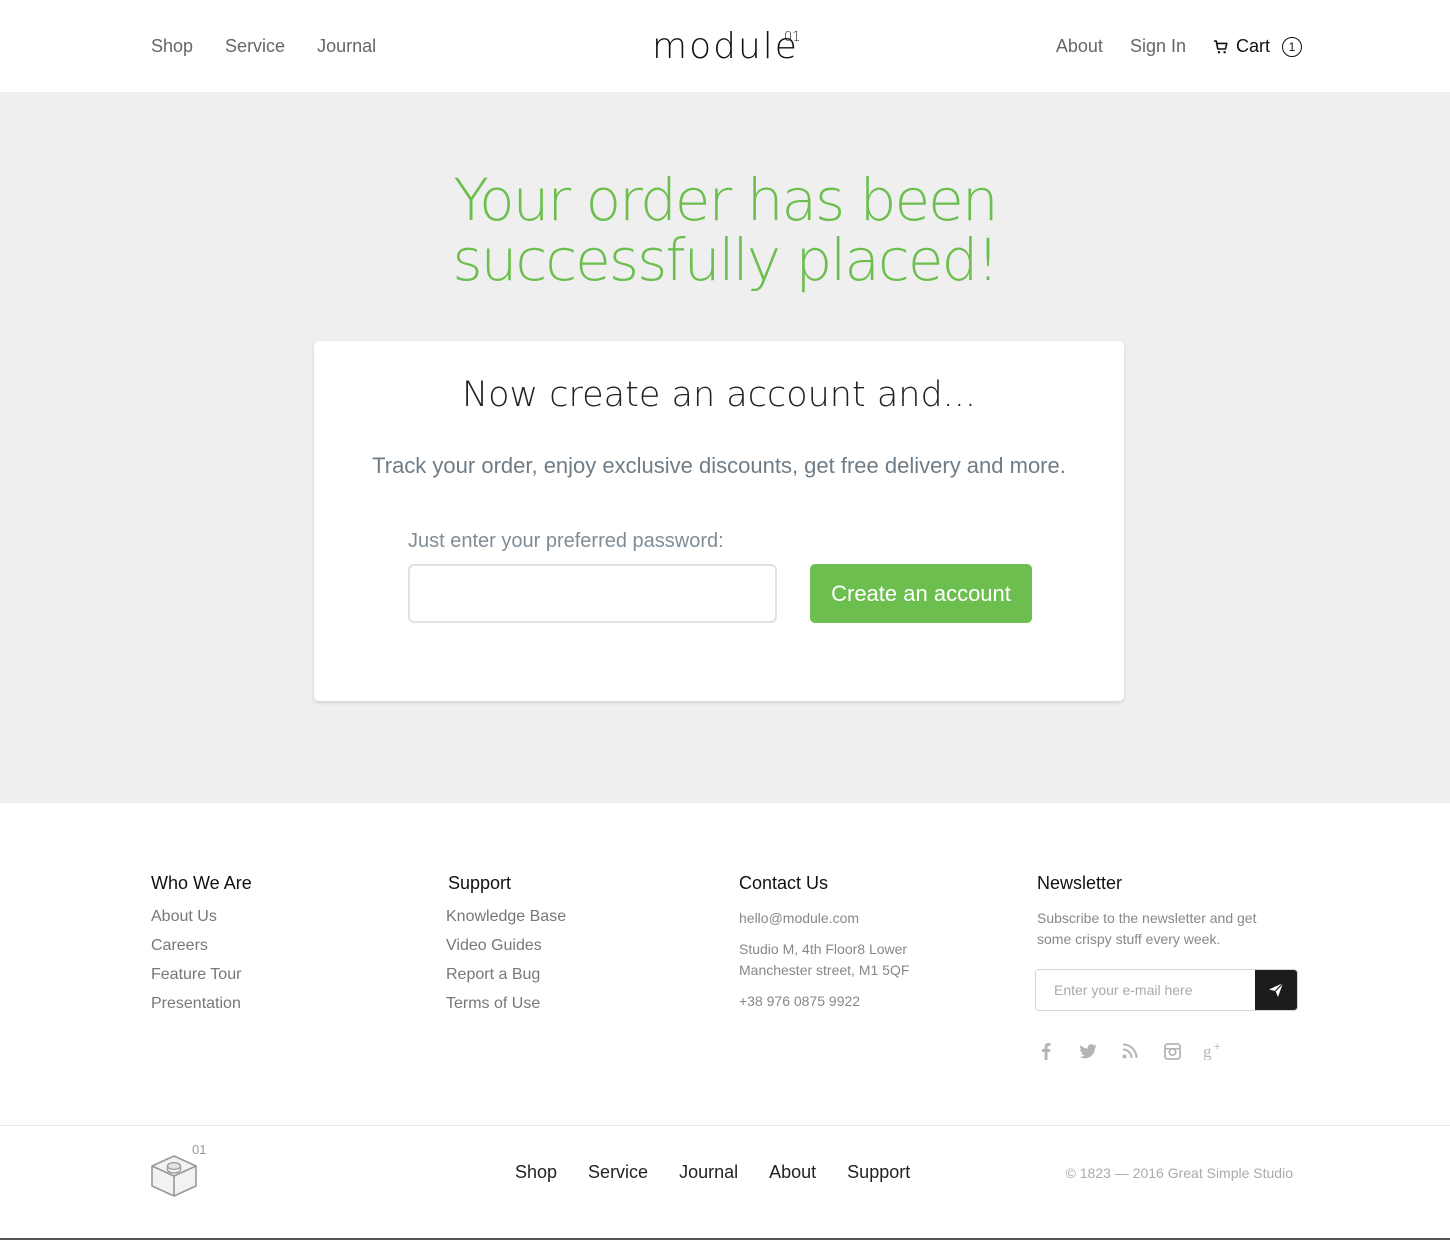  Describe the element at coordinates (792, 1172) in the screenshot. I see `footer-nav-about: About` at that location.